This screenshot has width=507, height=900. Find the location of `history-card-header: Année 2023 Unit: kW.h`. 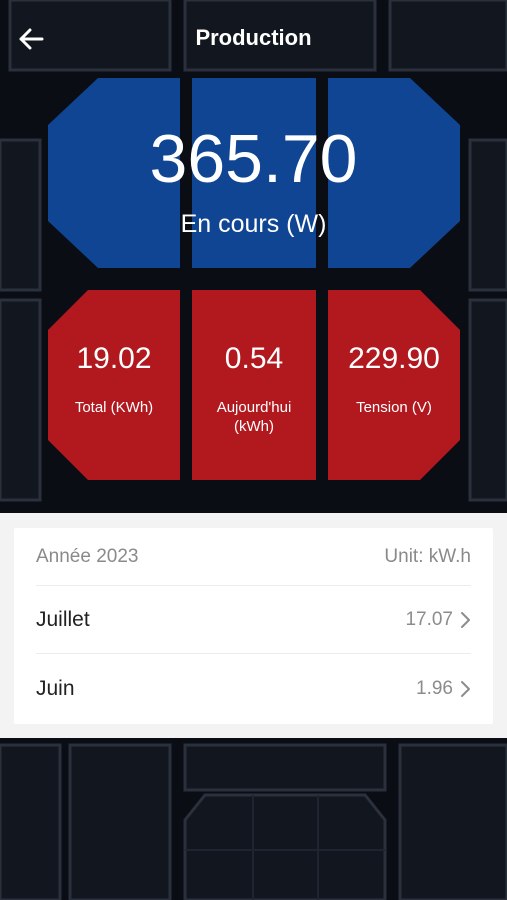

history-card-header: Année 2023 Unit: kW.h is located at coordinates (253, 557).